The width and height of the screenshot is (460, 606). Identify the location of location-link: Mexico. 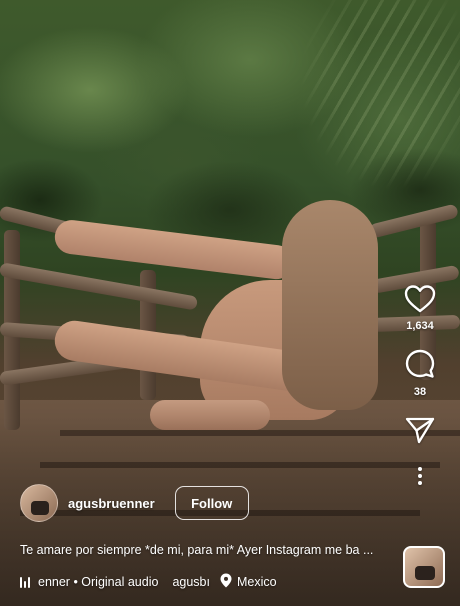
(248, 582).